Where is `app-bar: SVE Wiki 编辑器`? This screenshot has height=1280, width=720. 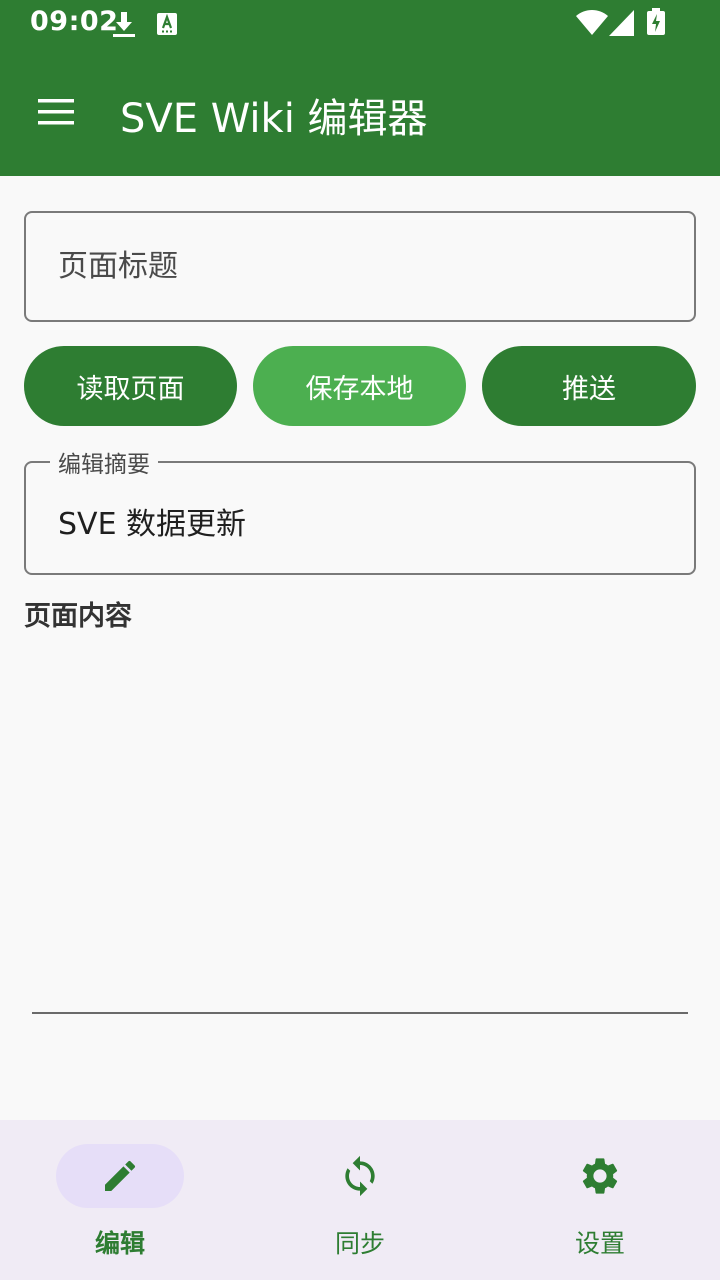 app-bar: SVE Wiki 编辑器 is located at coordinates (360, 112).